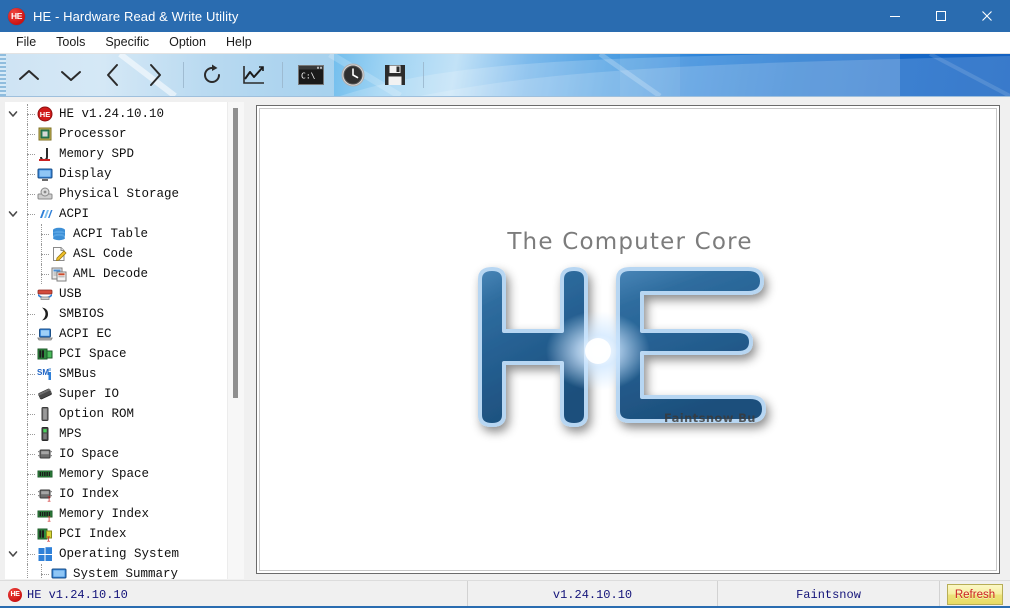  I want to click on console-icon: C:\, so click(311, 75).